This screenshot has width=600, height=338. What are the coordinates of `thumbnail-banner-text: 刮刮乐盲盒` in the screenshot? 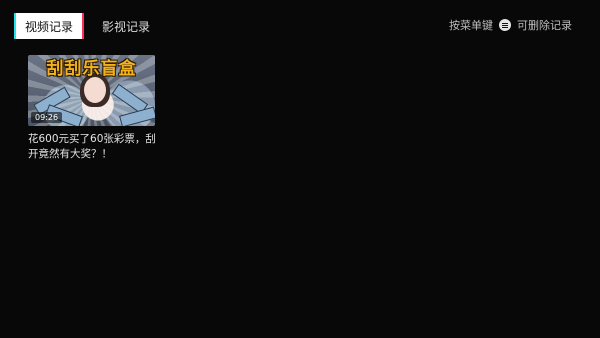 It's located at (91, 68).